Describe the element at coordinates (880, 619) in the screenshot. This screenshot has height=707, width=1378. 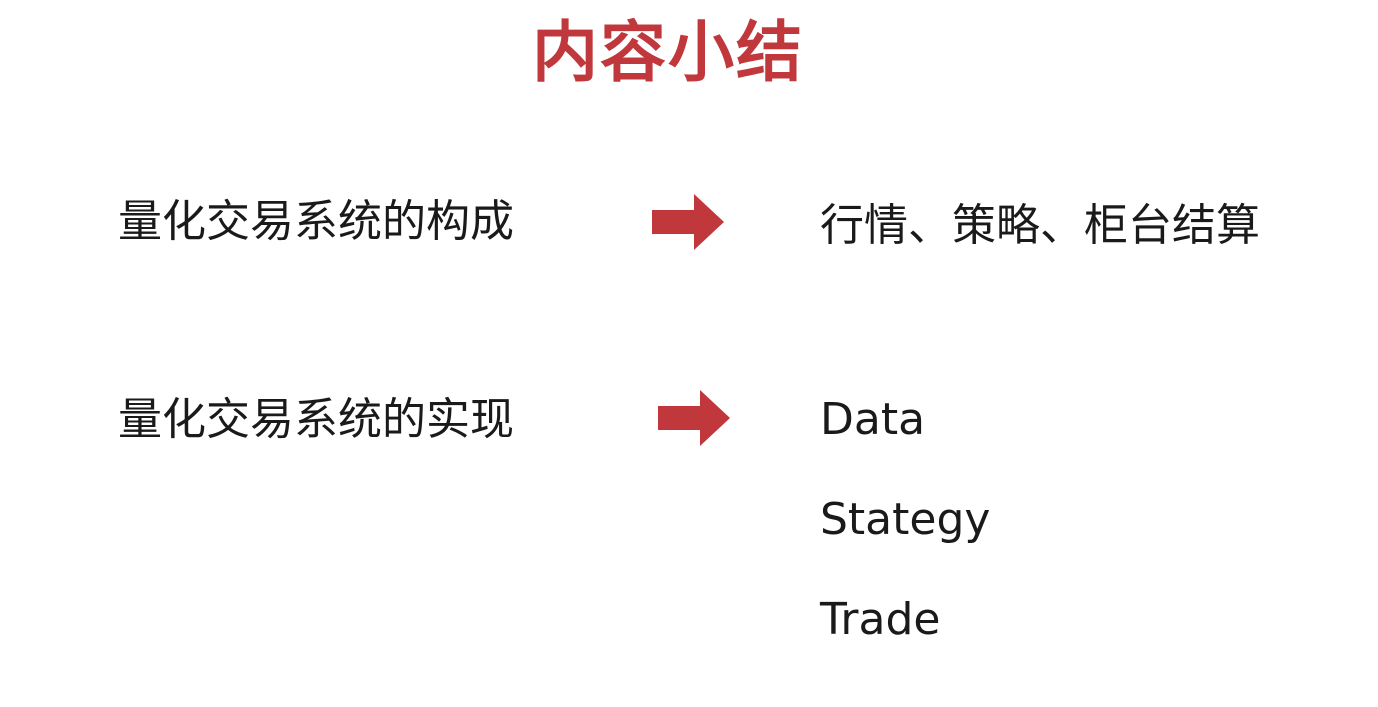
I see `list-item-trade: Trade` at that location.